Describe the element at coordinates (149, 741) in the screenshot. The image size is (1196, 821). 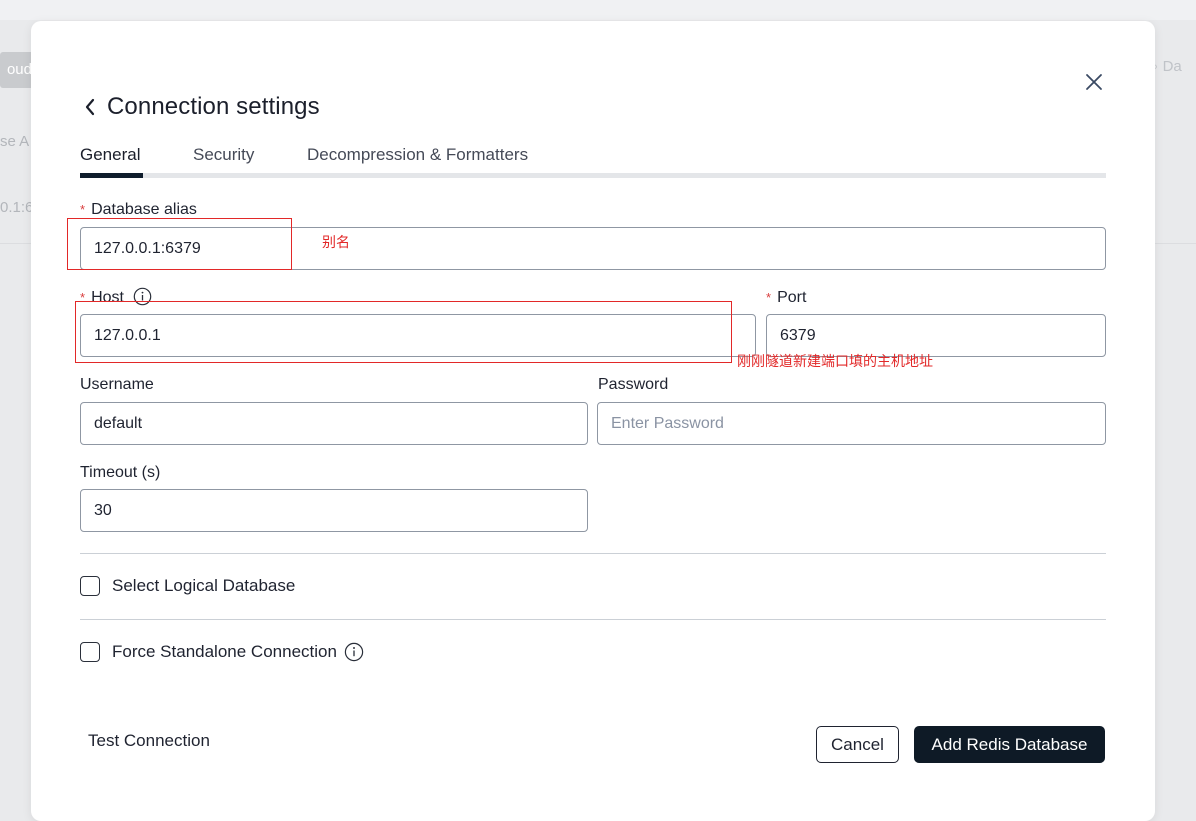
I see `test-connection-button: Test Connection` at that location.